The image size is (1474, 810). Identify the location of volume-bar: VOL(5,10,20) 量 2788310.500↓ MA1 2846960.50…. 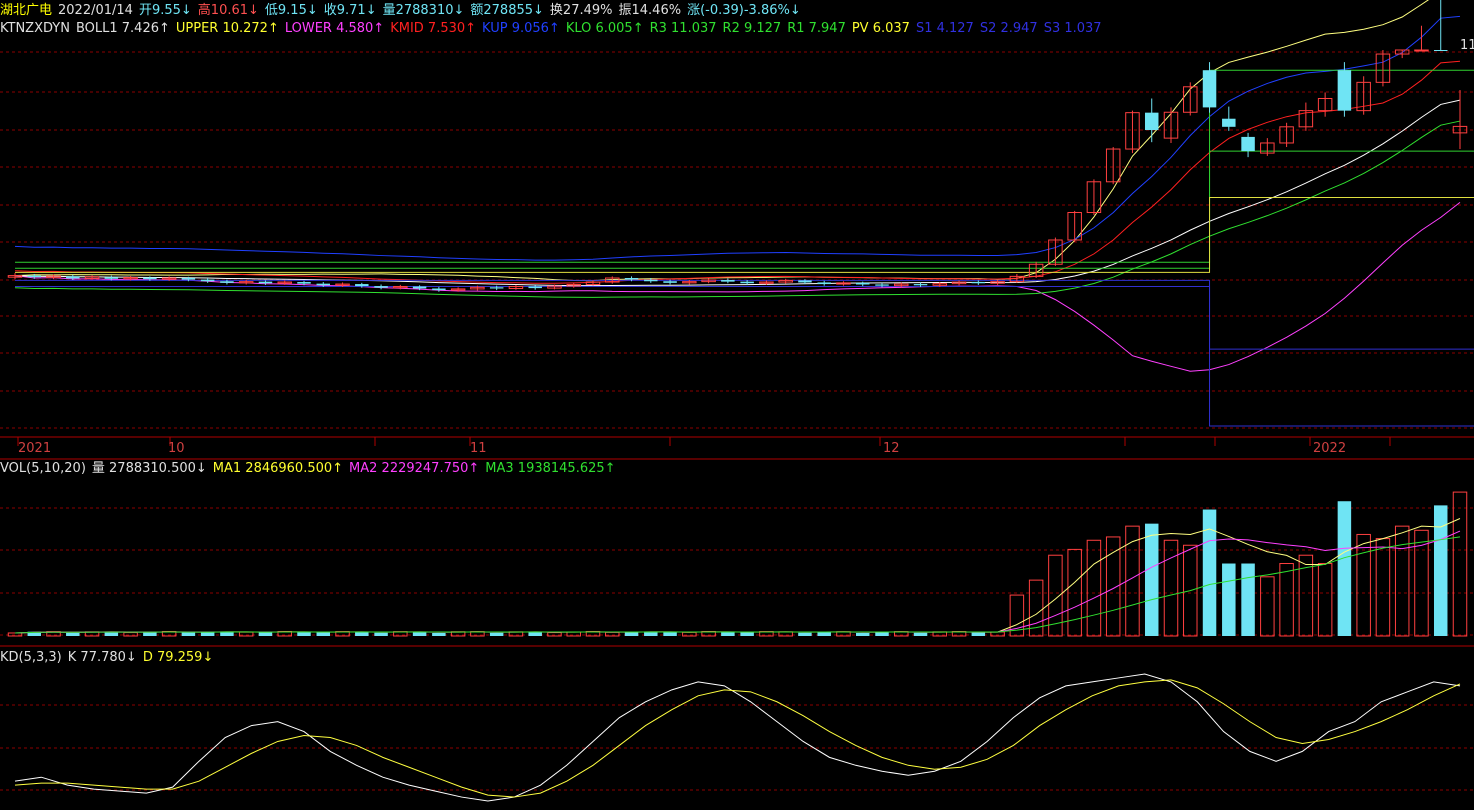
(311, 469).